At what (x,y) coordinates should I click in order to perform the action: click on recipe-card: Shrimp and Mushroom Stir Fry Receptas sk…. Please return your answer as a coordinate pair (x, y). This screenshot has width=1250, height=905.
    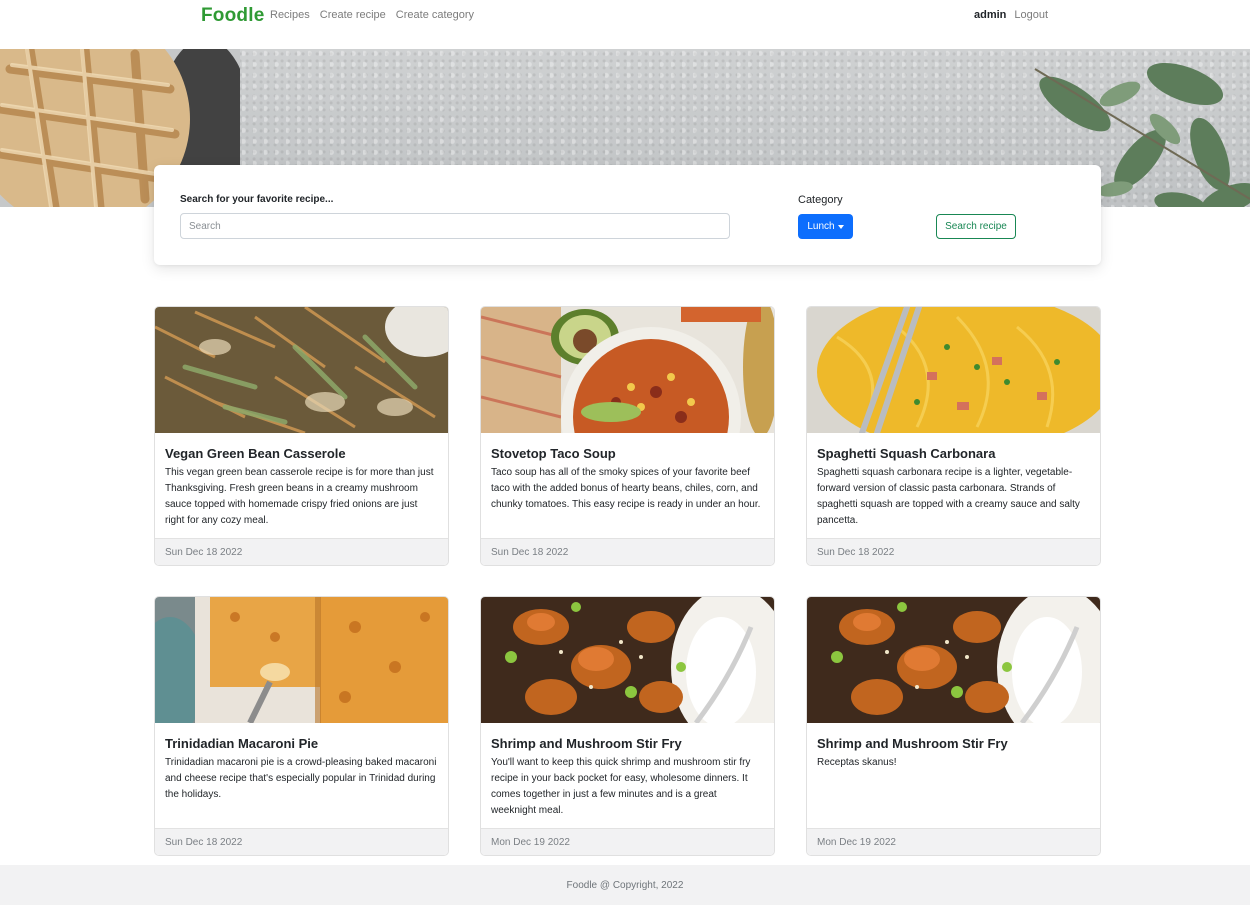
    Looking at the image, I should click on (953, 726).